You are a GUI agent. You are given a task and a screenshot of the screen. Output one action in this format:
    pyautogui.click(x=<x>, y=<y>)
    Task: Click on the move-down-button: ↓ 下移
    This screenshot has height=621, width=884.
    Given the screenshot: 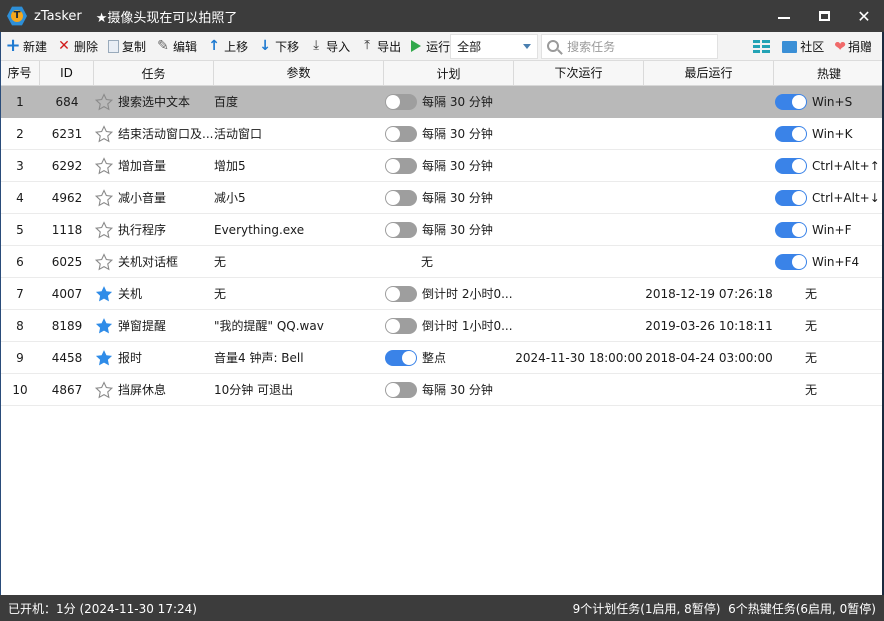 What is the action you would take?
    pyautogui.click(x=277, y=46)
    